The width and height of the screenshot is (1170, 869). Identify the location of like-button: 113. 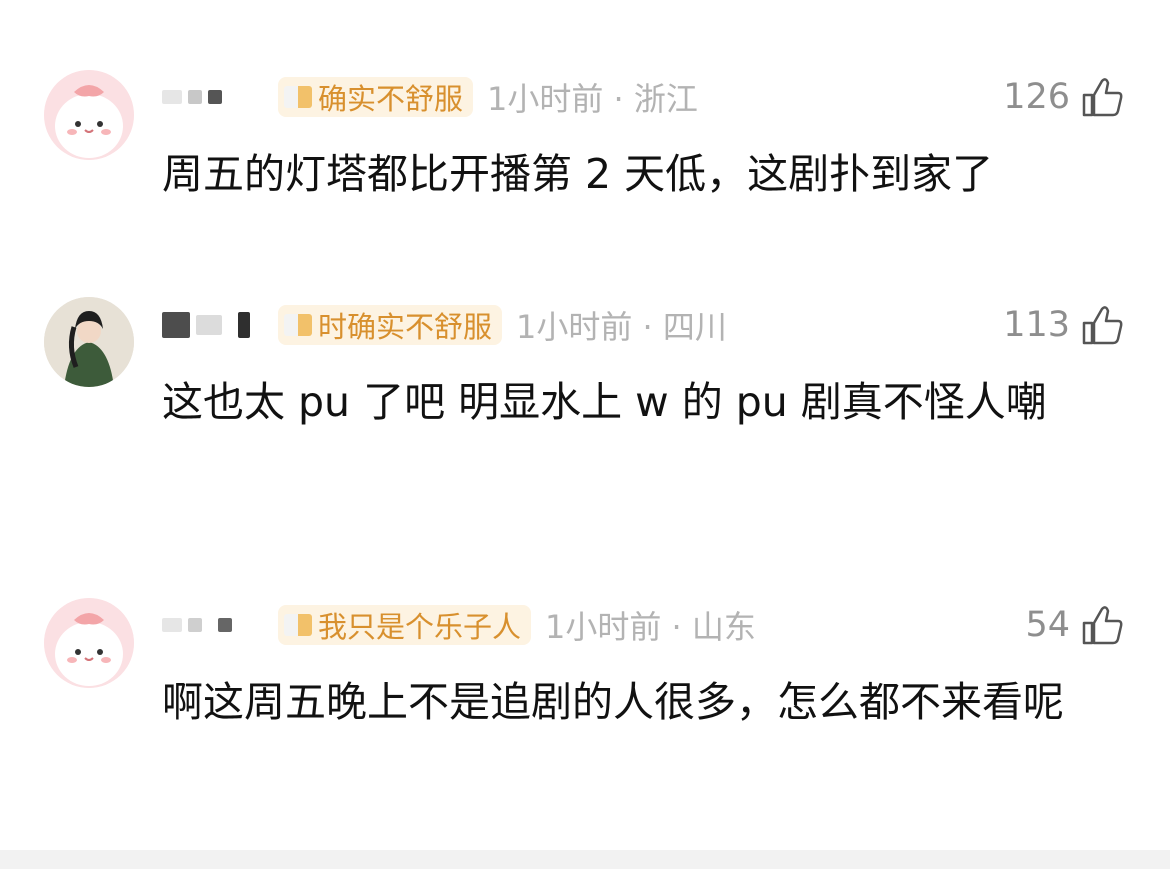
(1064, 325).